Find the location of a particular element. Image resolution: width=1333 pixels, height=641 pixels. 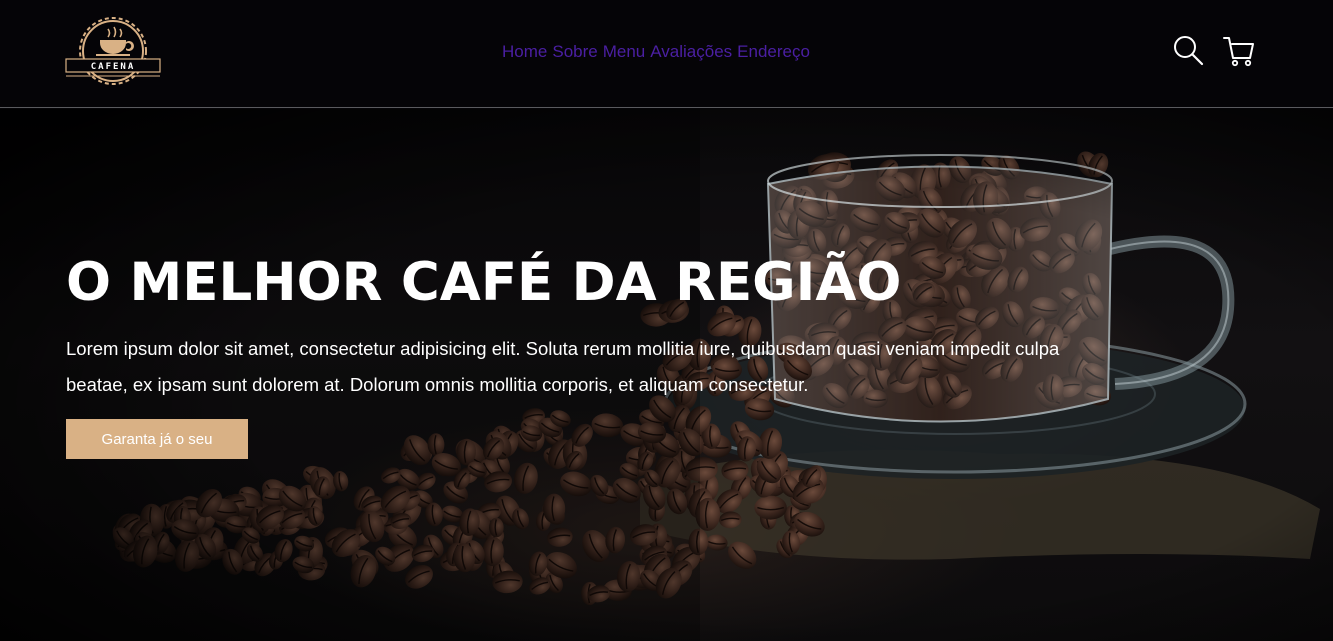

hero-title: O MELHOR CAFÉ DA REGIÃO is located at coordinates (484, 282).